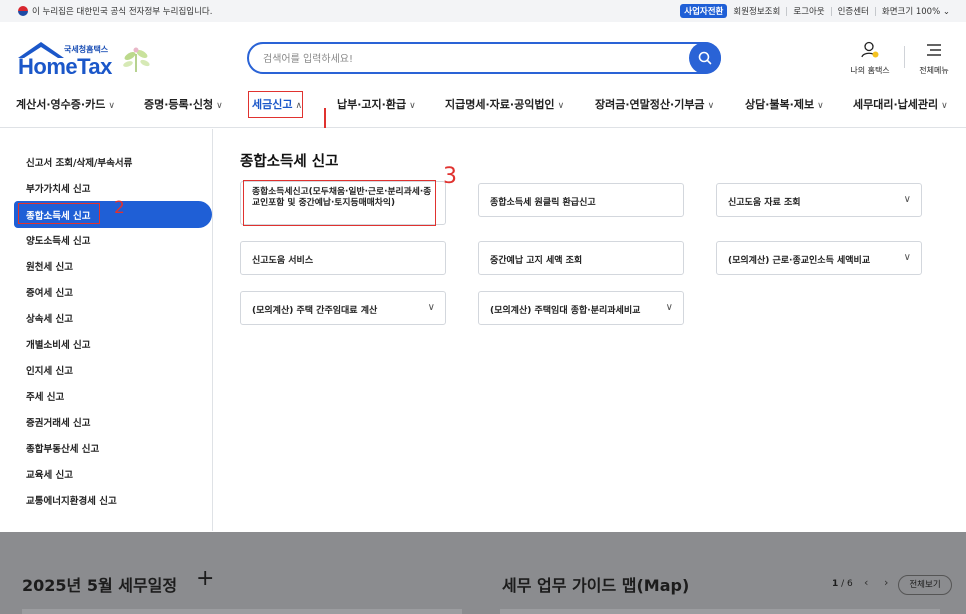 The image size is (966, 614). I want to click on user-icon, so click(870, 49).